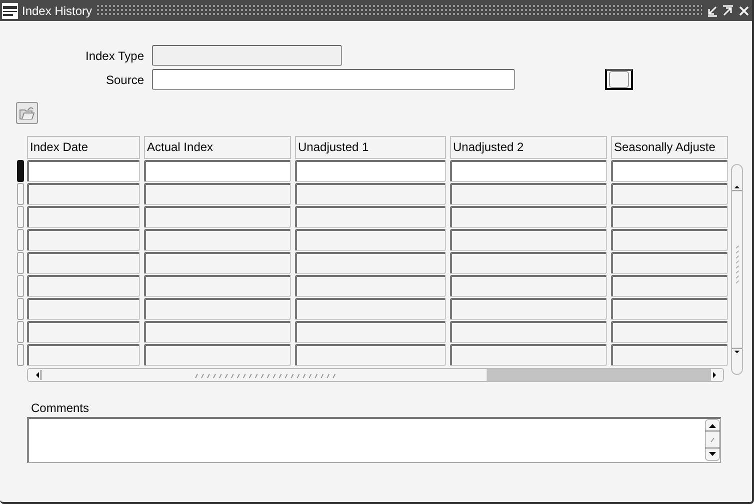 The height and width of the screenshot is (504, 754). What do you see at coordinates (619, 79) in the screenshot?
I see `checkbox` at bounding box center [619, 79].